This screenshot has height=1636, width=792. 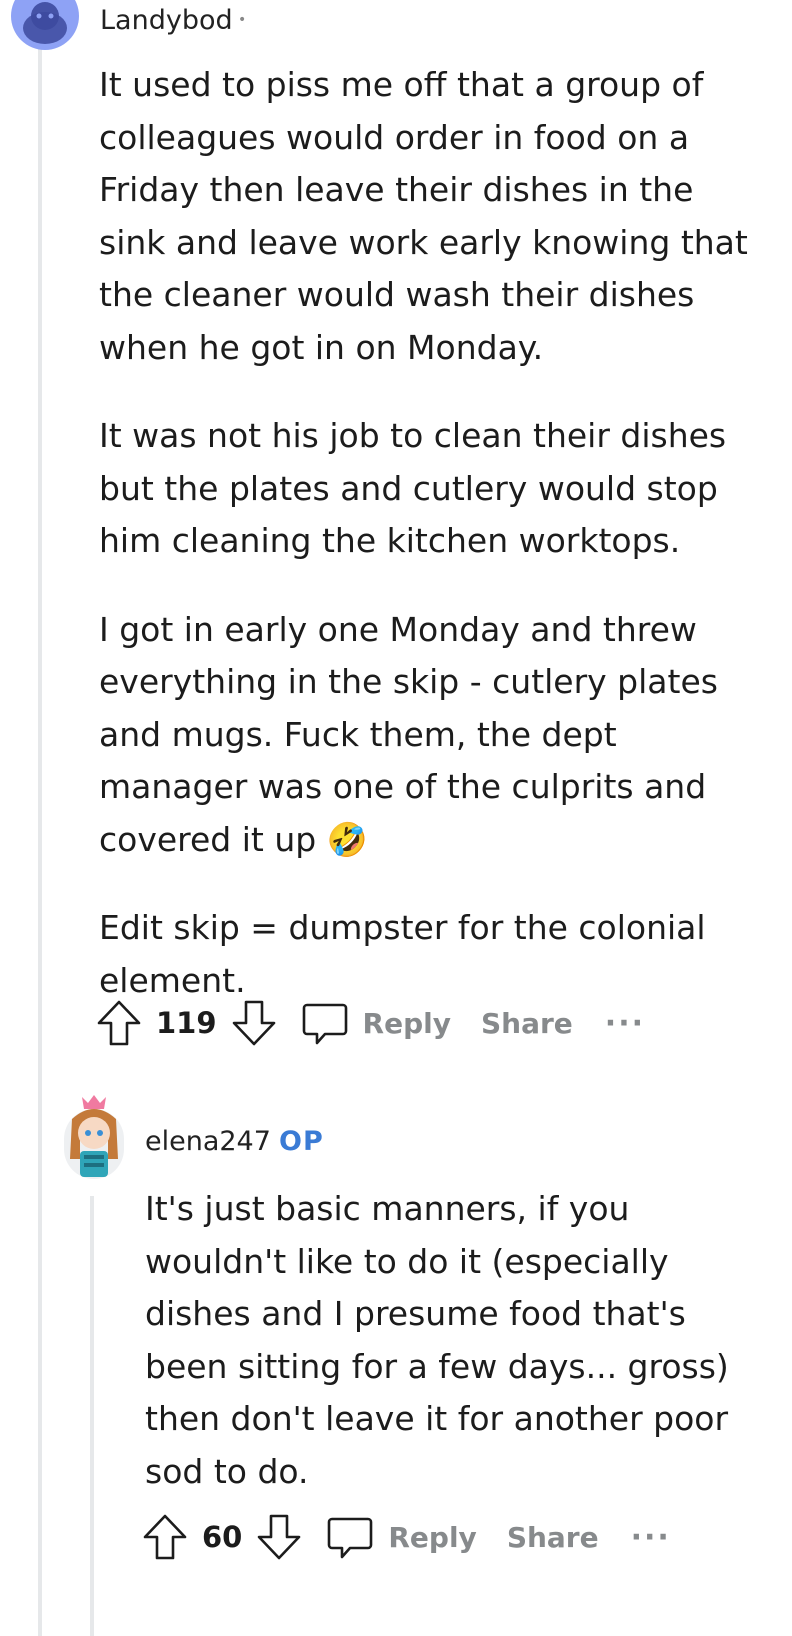 What do you see at coordinates (301, 1141) in the screenshot?
I see `op-badge: OP` at bounding box center [301, 1141].